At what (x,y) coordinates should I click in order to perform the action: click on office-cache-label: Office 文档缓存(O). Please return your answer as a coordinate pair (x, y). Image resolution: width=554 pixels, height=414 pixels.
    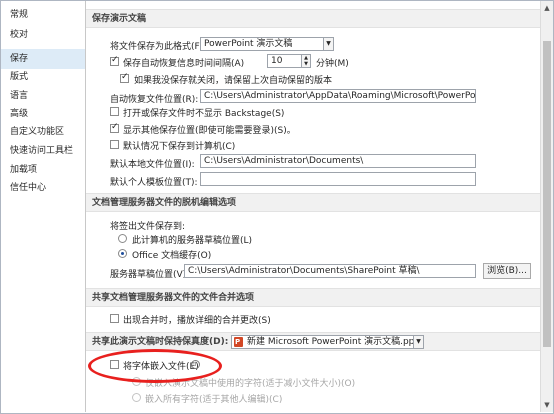
    Looking at the image, I should click on (172, 256).